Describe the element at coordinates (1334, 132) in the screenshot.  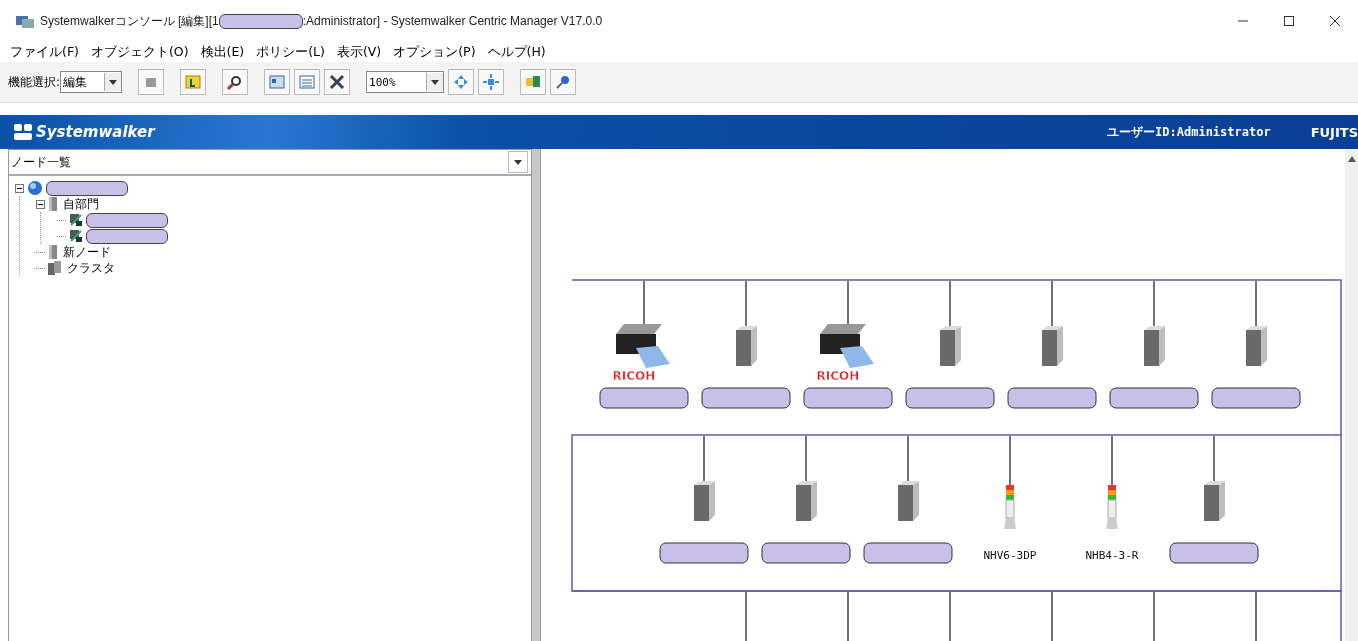
I see `brand-logo: FUJITS` at that location.